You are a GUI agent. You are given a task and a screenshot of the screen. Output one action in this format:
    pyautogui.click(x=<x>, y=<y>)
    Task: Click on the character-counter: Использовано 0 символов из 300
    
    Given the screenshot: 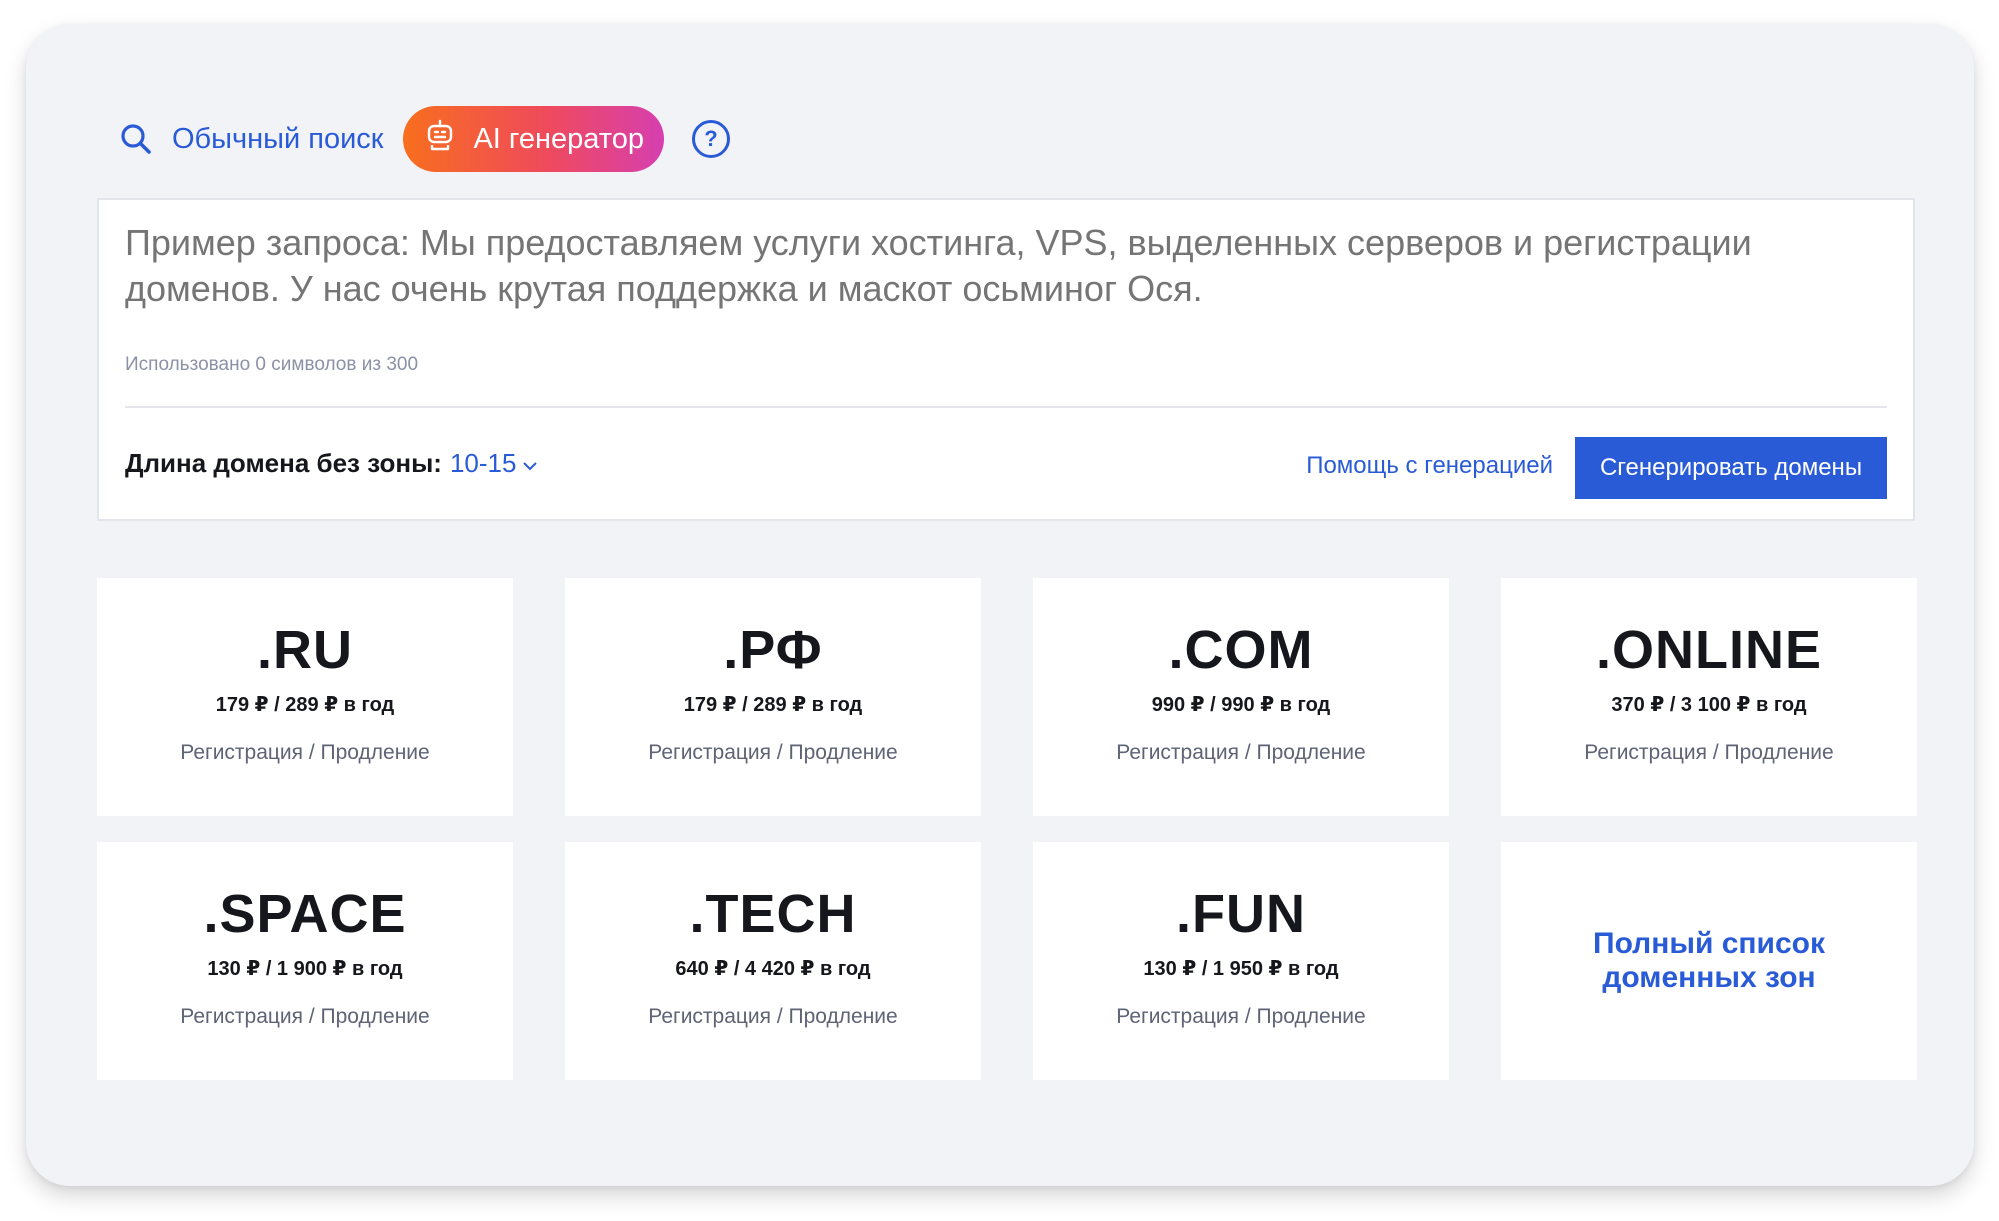 What is the action you would take?
    pyautogui.click(x=272, y=364)
    